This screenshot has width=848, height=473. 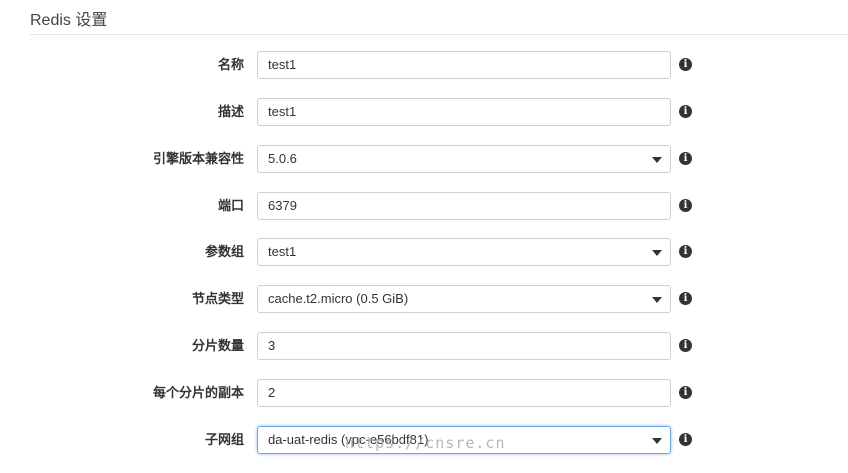 What do you see at coordinates (224, 251) in the screenshot?
I see `parameter-group-label: 参数组` at bounding box center [224, 251].